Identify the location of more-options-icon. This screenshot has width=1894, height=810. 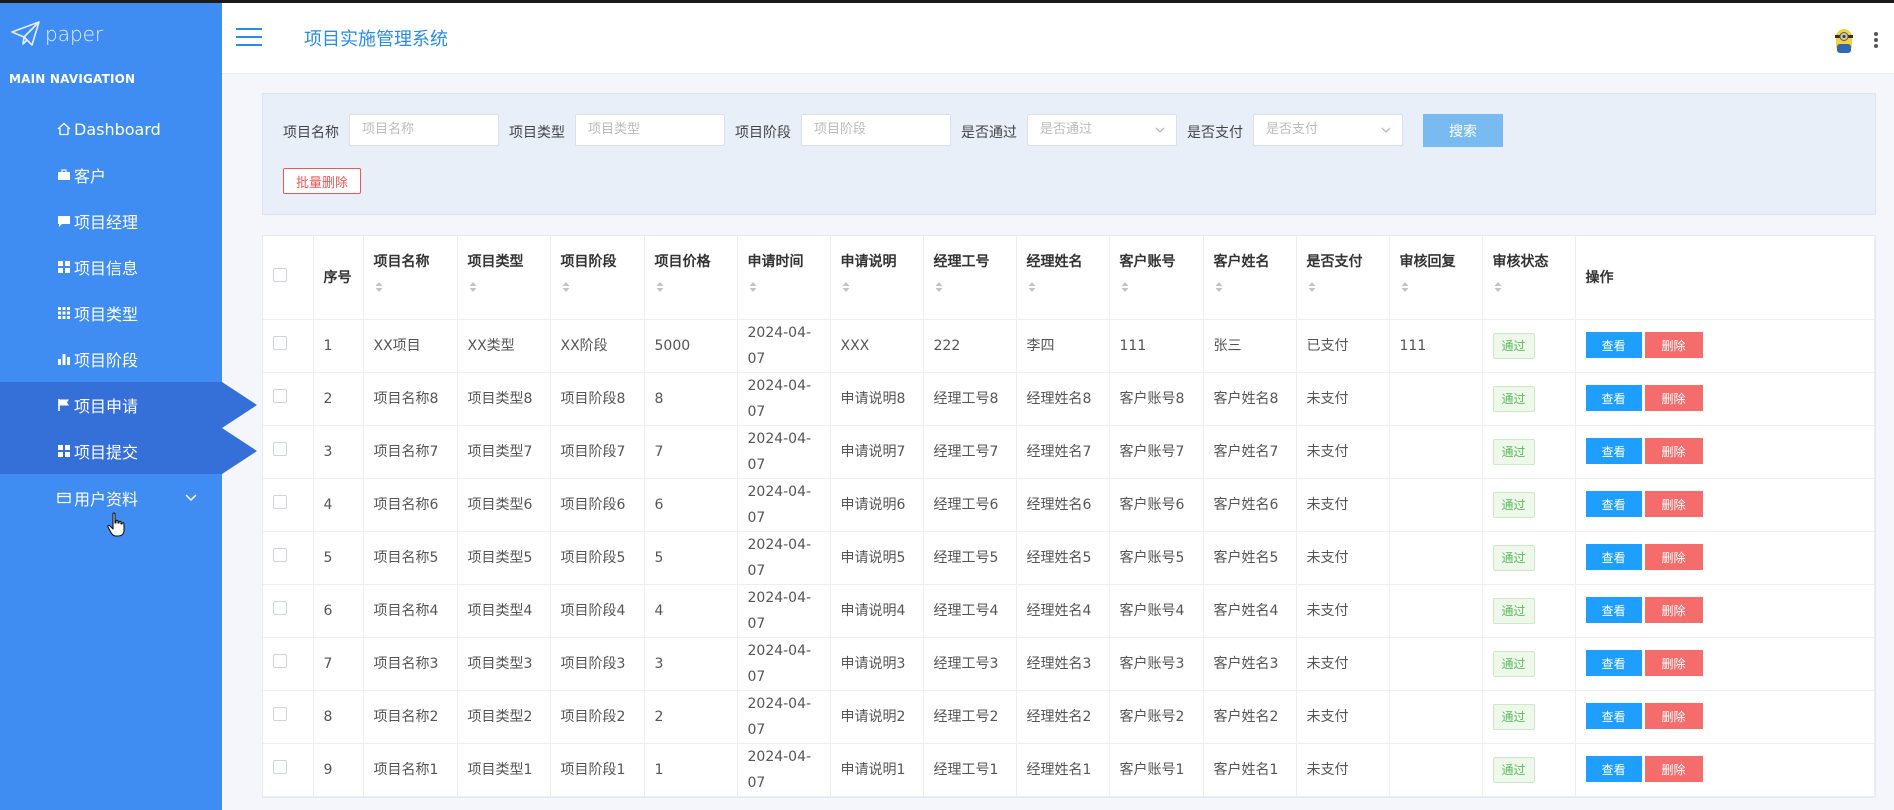
(1876, 40).